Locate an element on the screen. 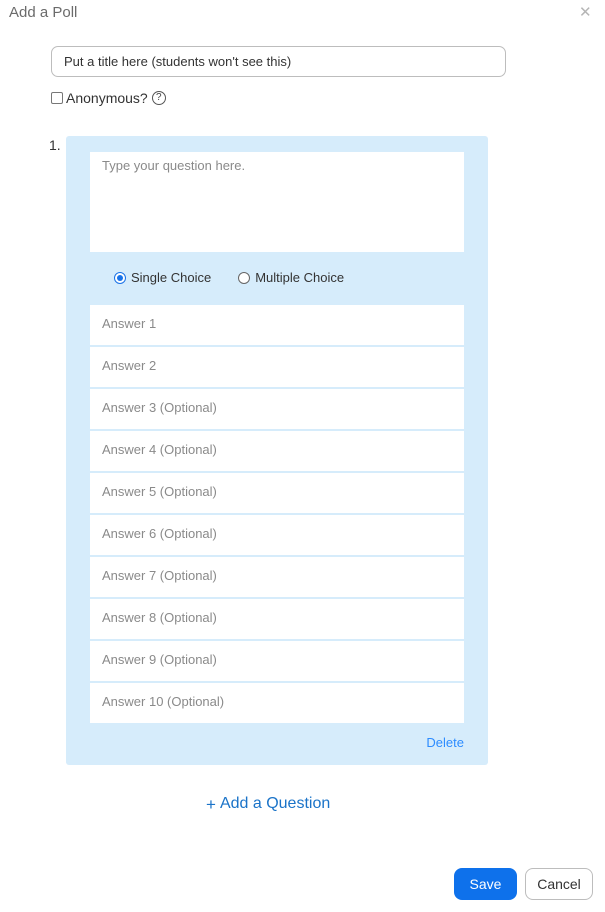  answer-input-6: Answer 6 (Optional) is located at coordinates (277, 535).